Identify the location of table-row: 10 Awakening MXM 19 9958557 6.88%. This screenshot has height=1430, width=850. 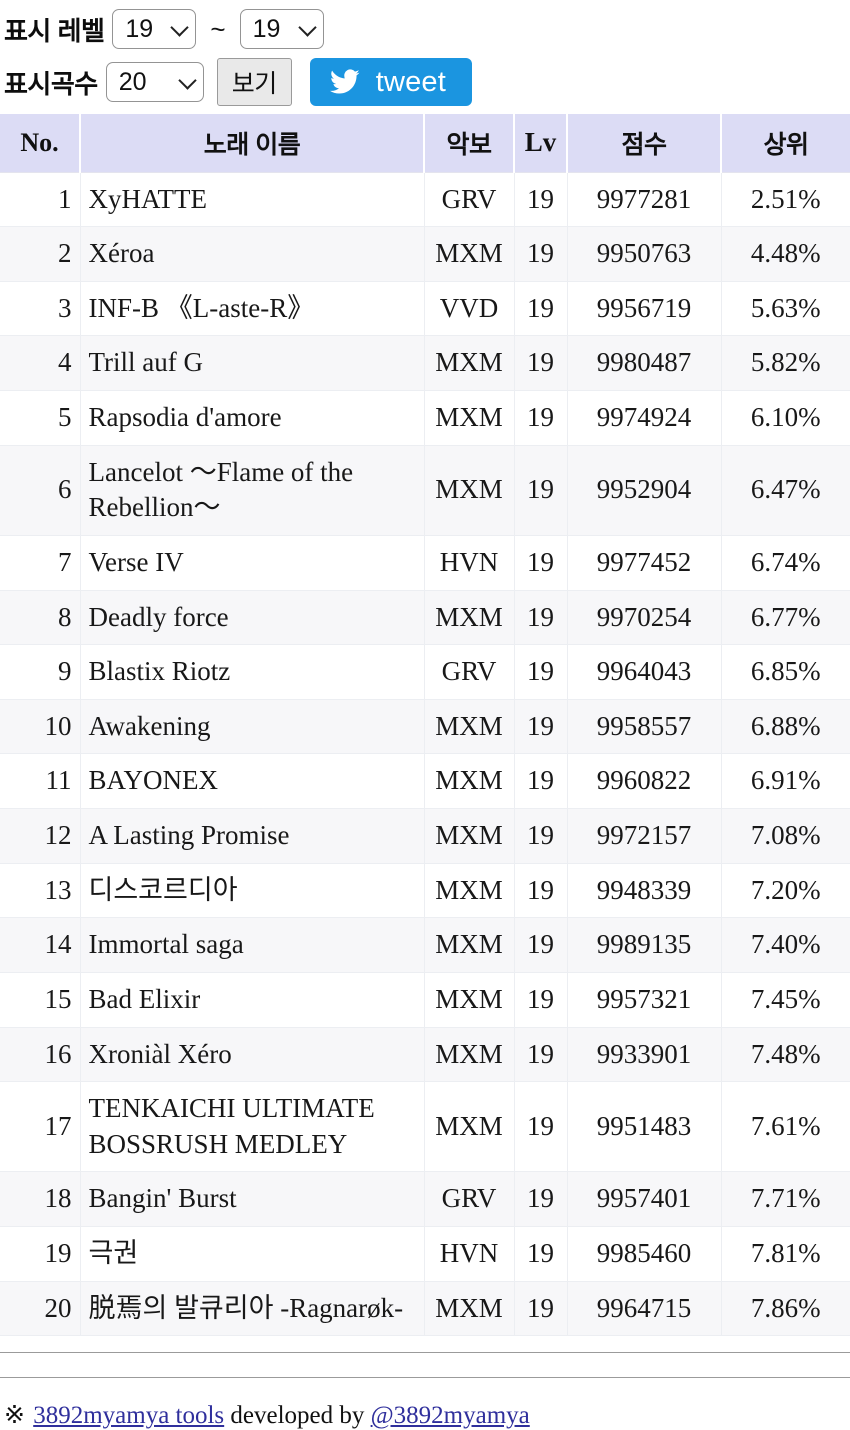
(425, 727).